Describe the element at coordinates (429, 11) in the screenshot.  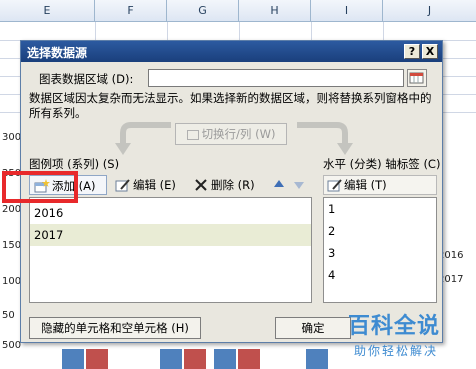
I see `column-header-j: J` at that location.